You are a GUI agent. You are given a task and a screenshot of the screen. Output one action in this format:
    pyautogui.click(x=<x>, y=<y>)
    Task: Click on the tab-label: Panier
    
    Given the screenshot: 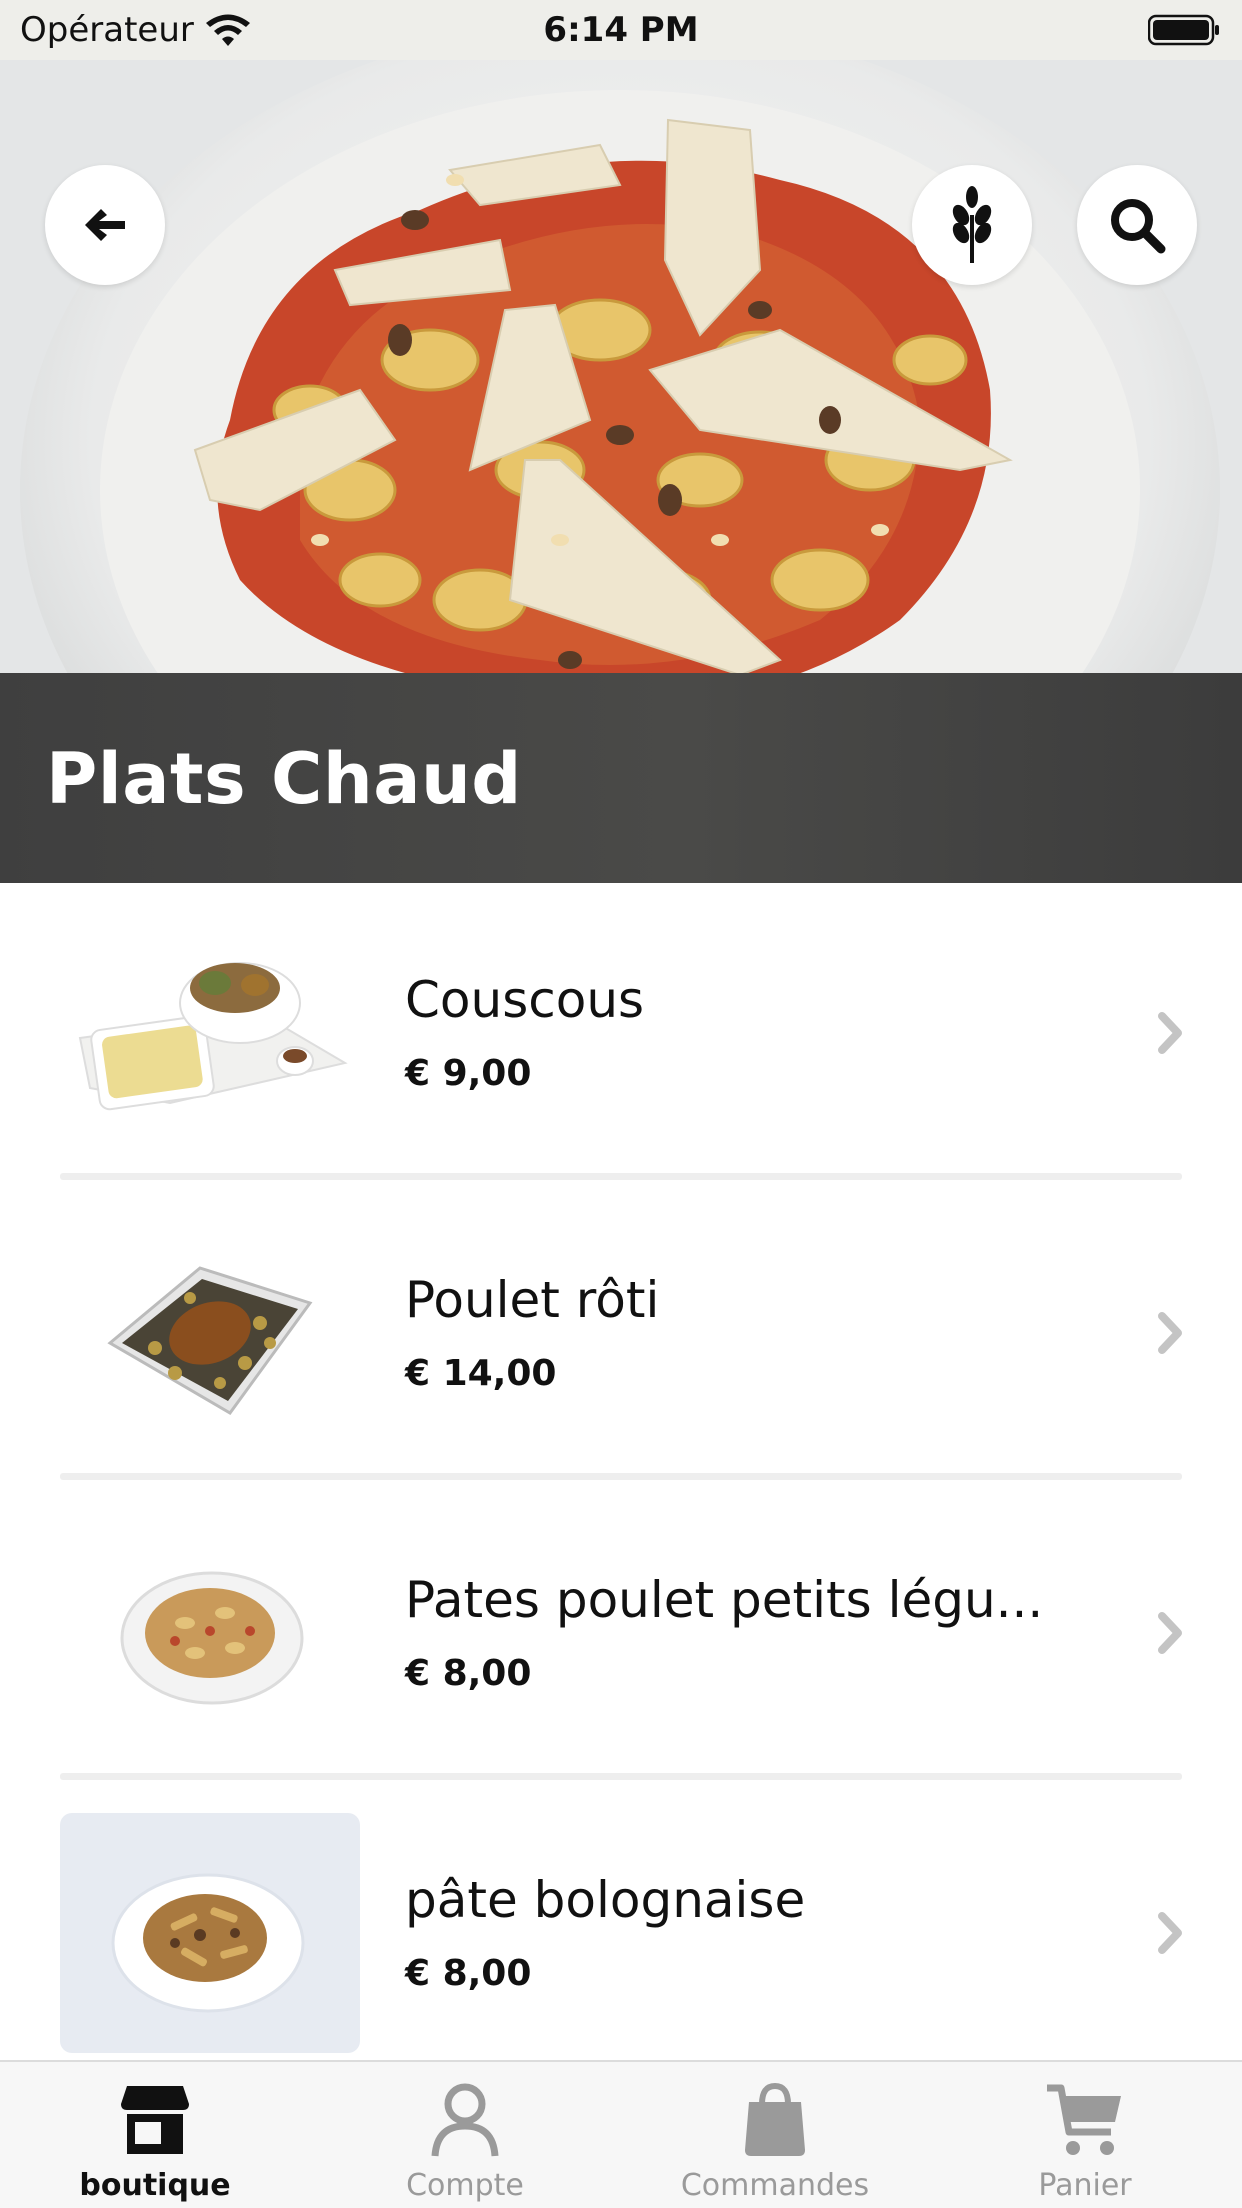 What is the action you would take?
    pyautogui.click(x=1085, y=2185)
    